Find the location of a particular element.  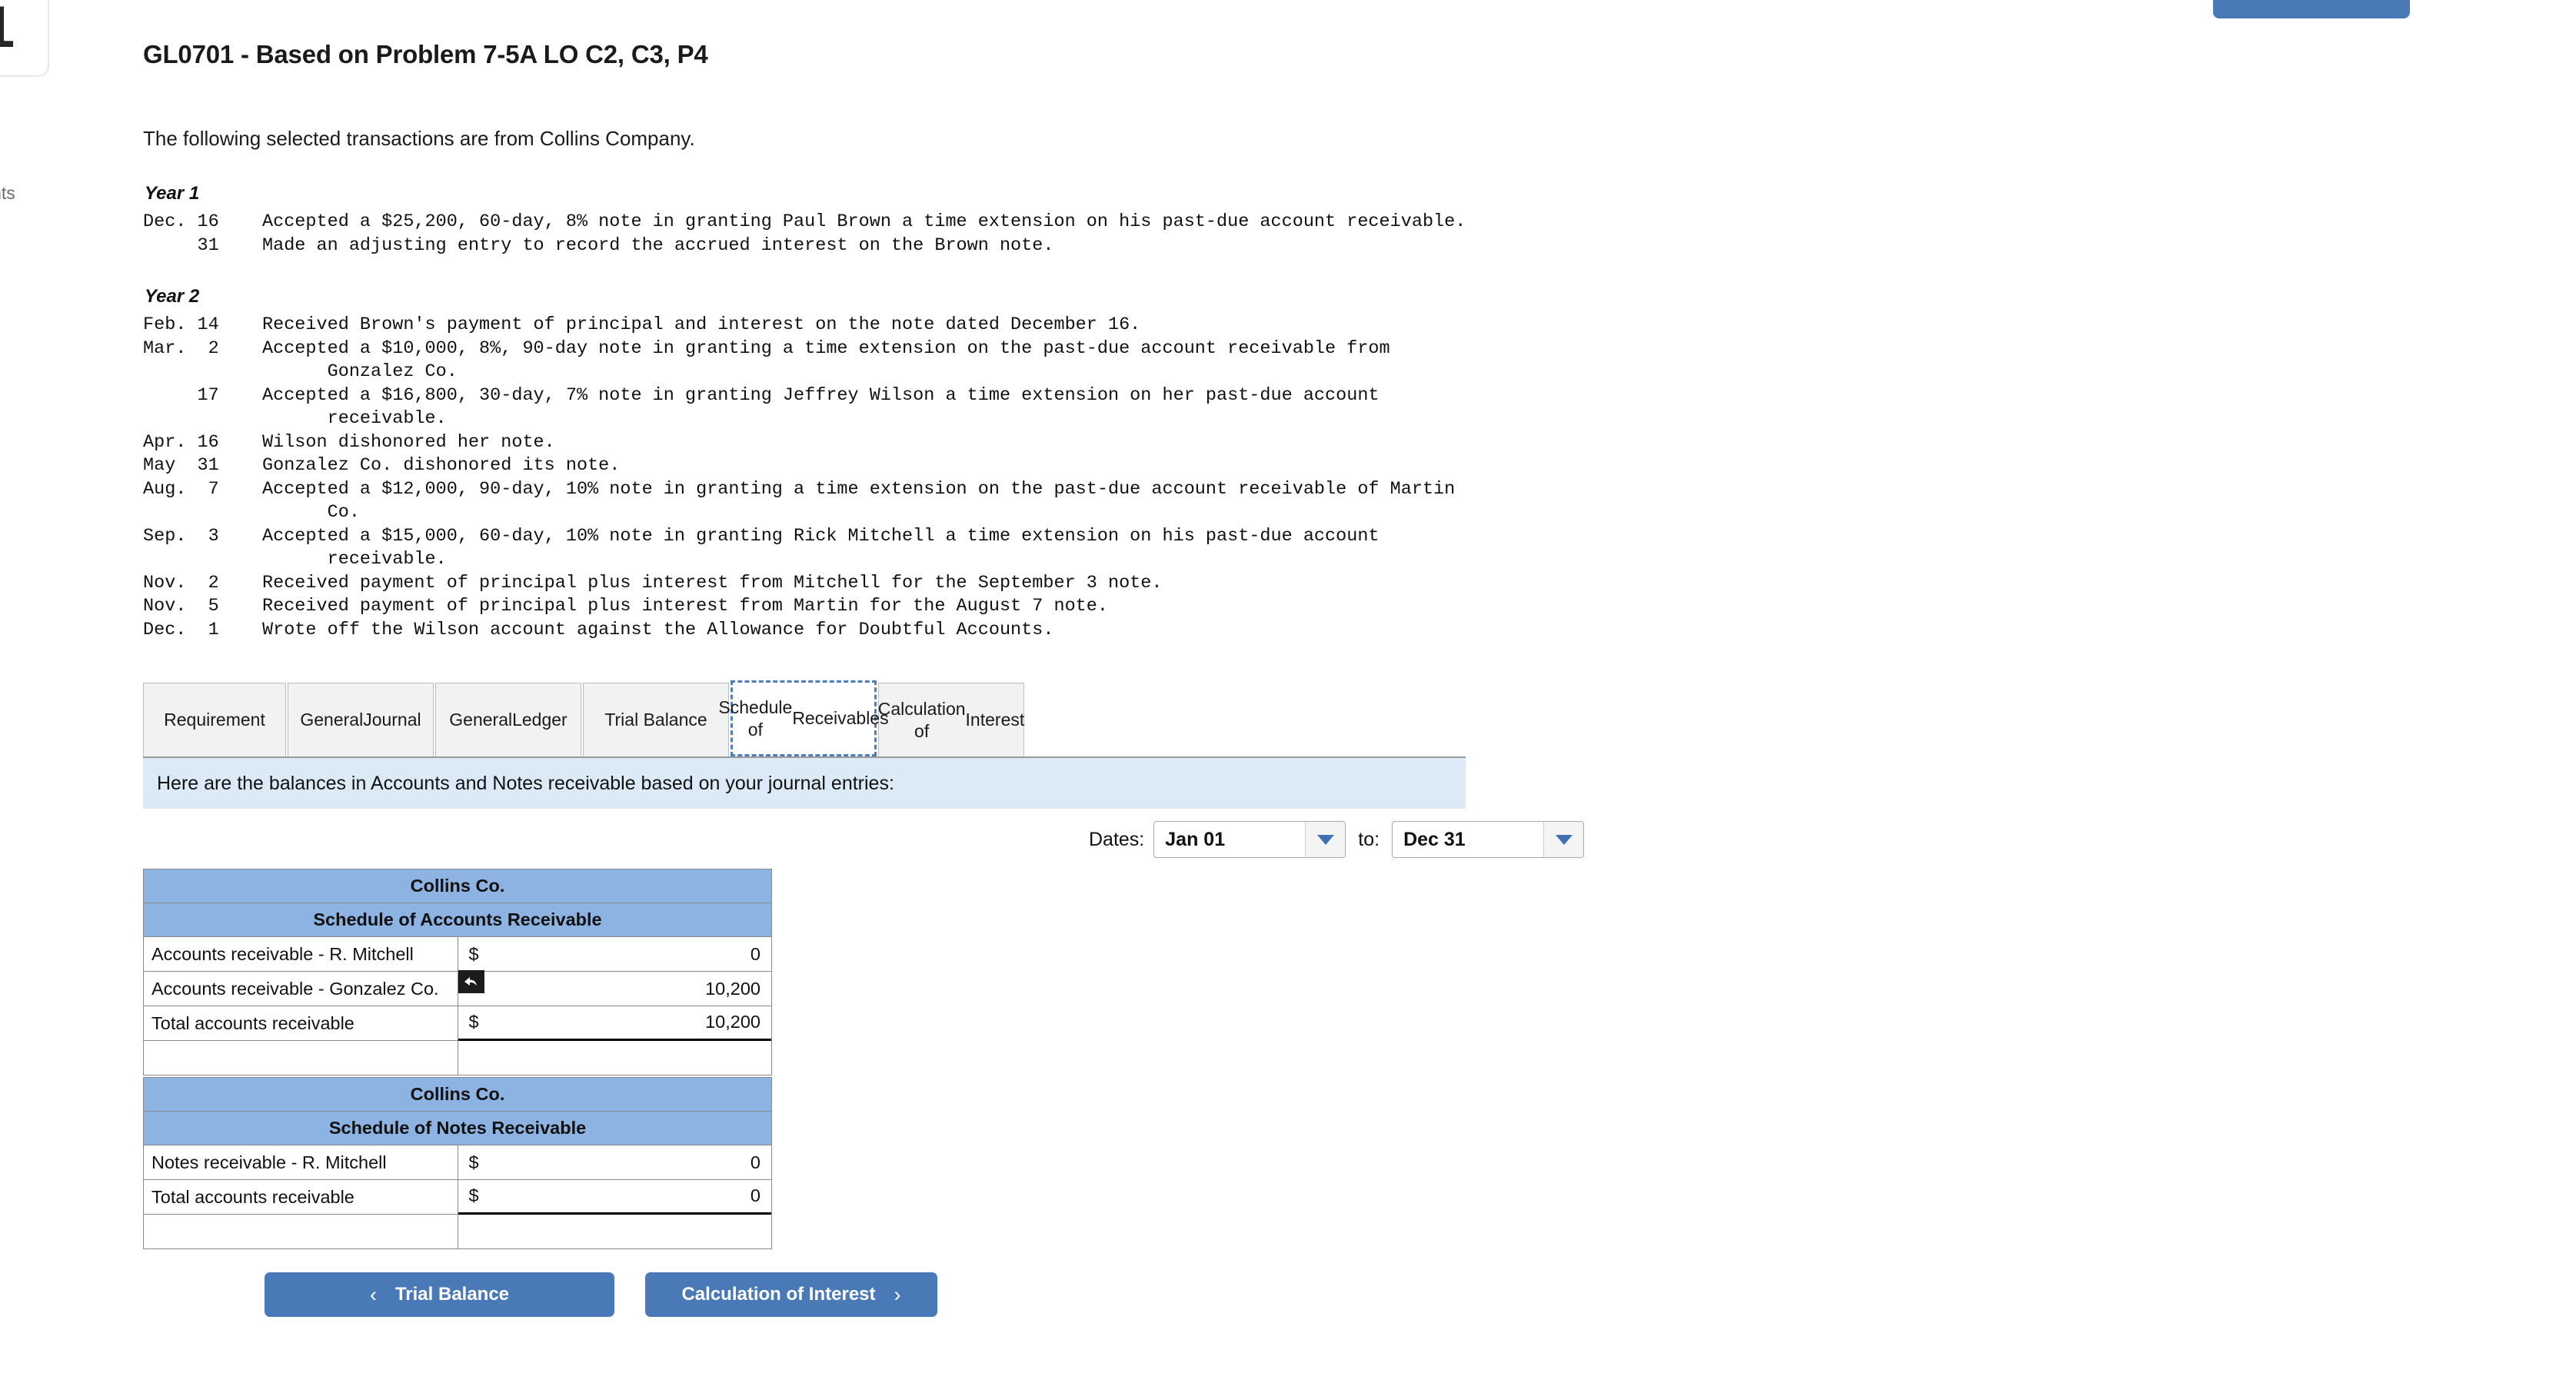

top-right-action-button is located at coordinates (2311, 9).